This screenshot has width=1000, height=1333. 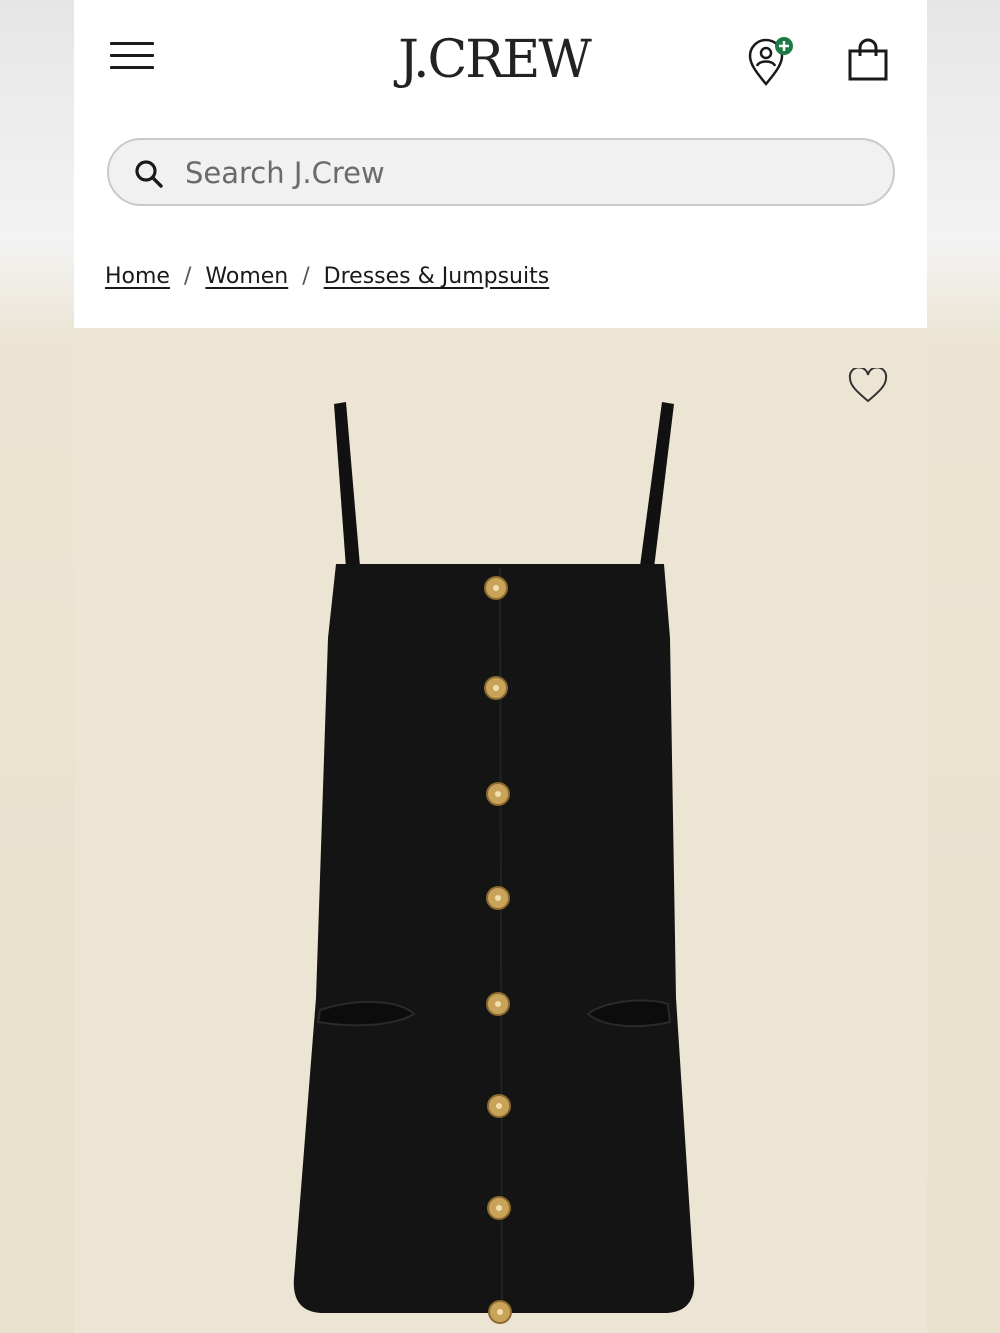 I want to click on wishlist-button, so click(x=868, y=385).